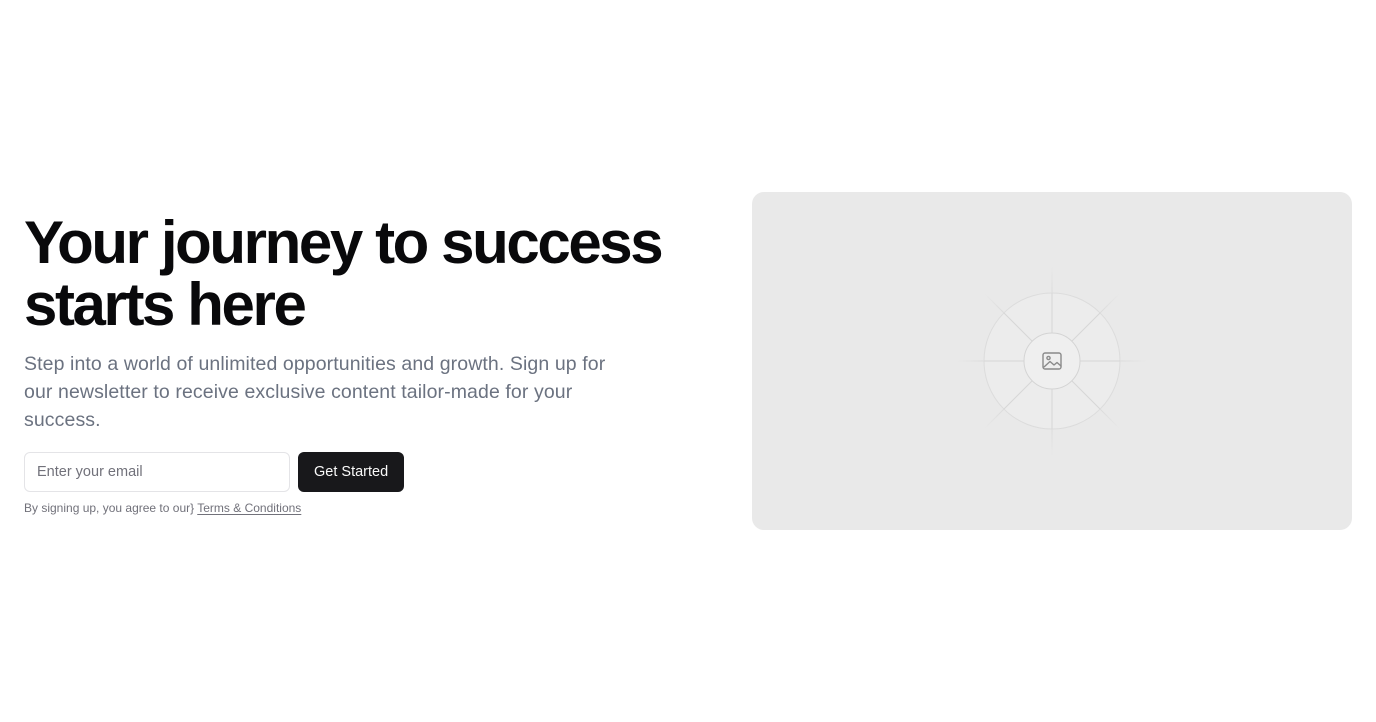 The image size is (1376, 722). Describe the element at coordinates (165, 304) in the screenshot. I see `headline-line-2: starts here` at that location.